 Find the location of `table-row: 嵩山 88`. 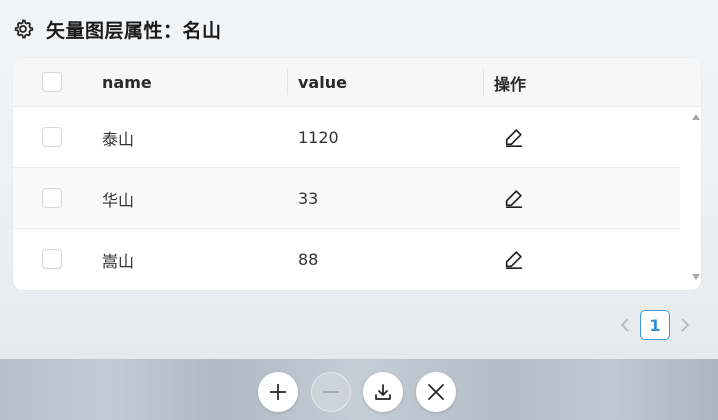

table-row: 嵩山 88 is located at coordinates (346, 259).